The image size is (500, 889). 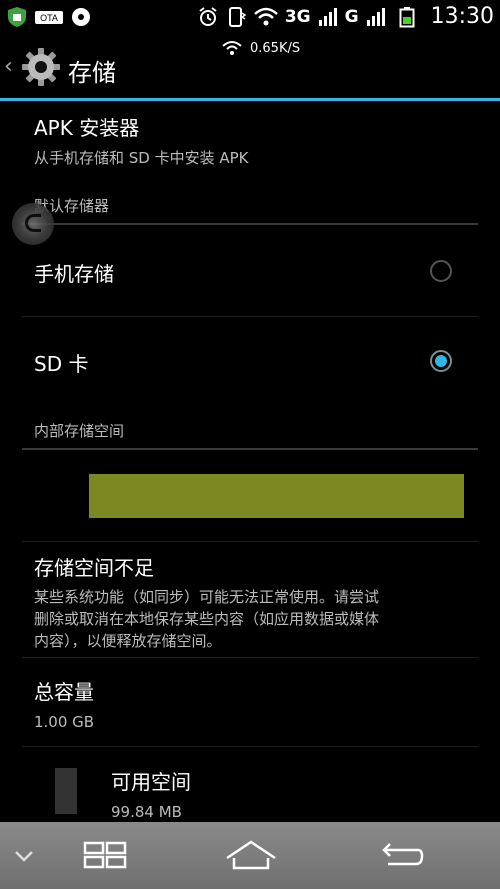 What do you see at coordinates (441, 271) in the screenshot?
I see `phone-storage-radio` at bounding box center [441, 271].